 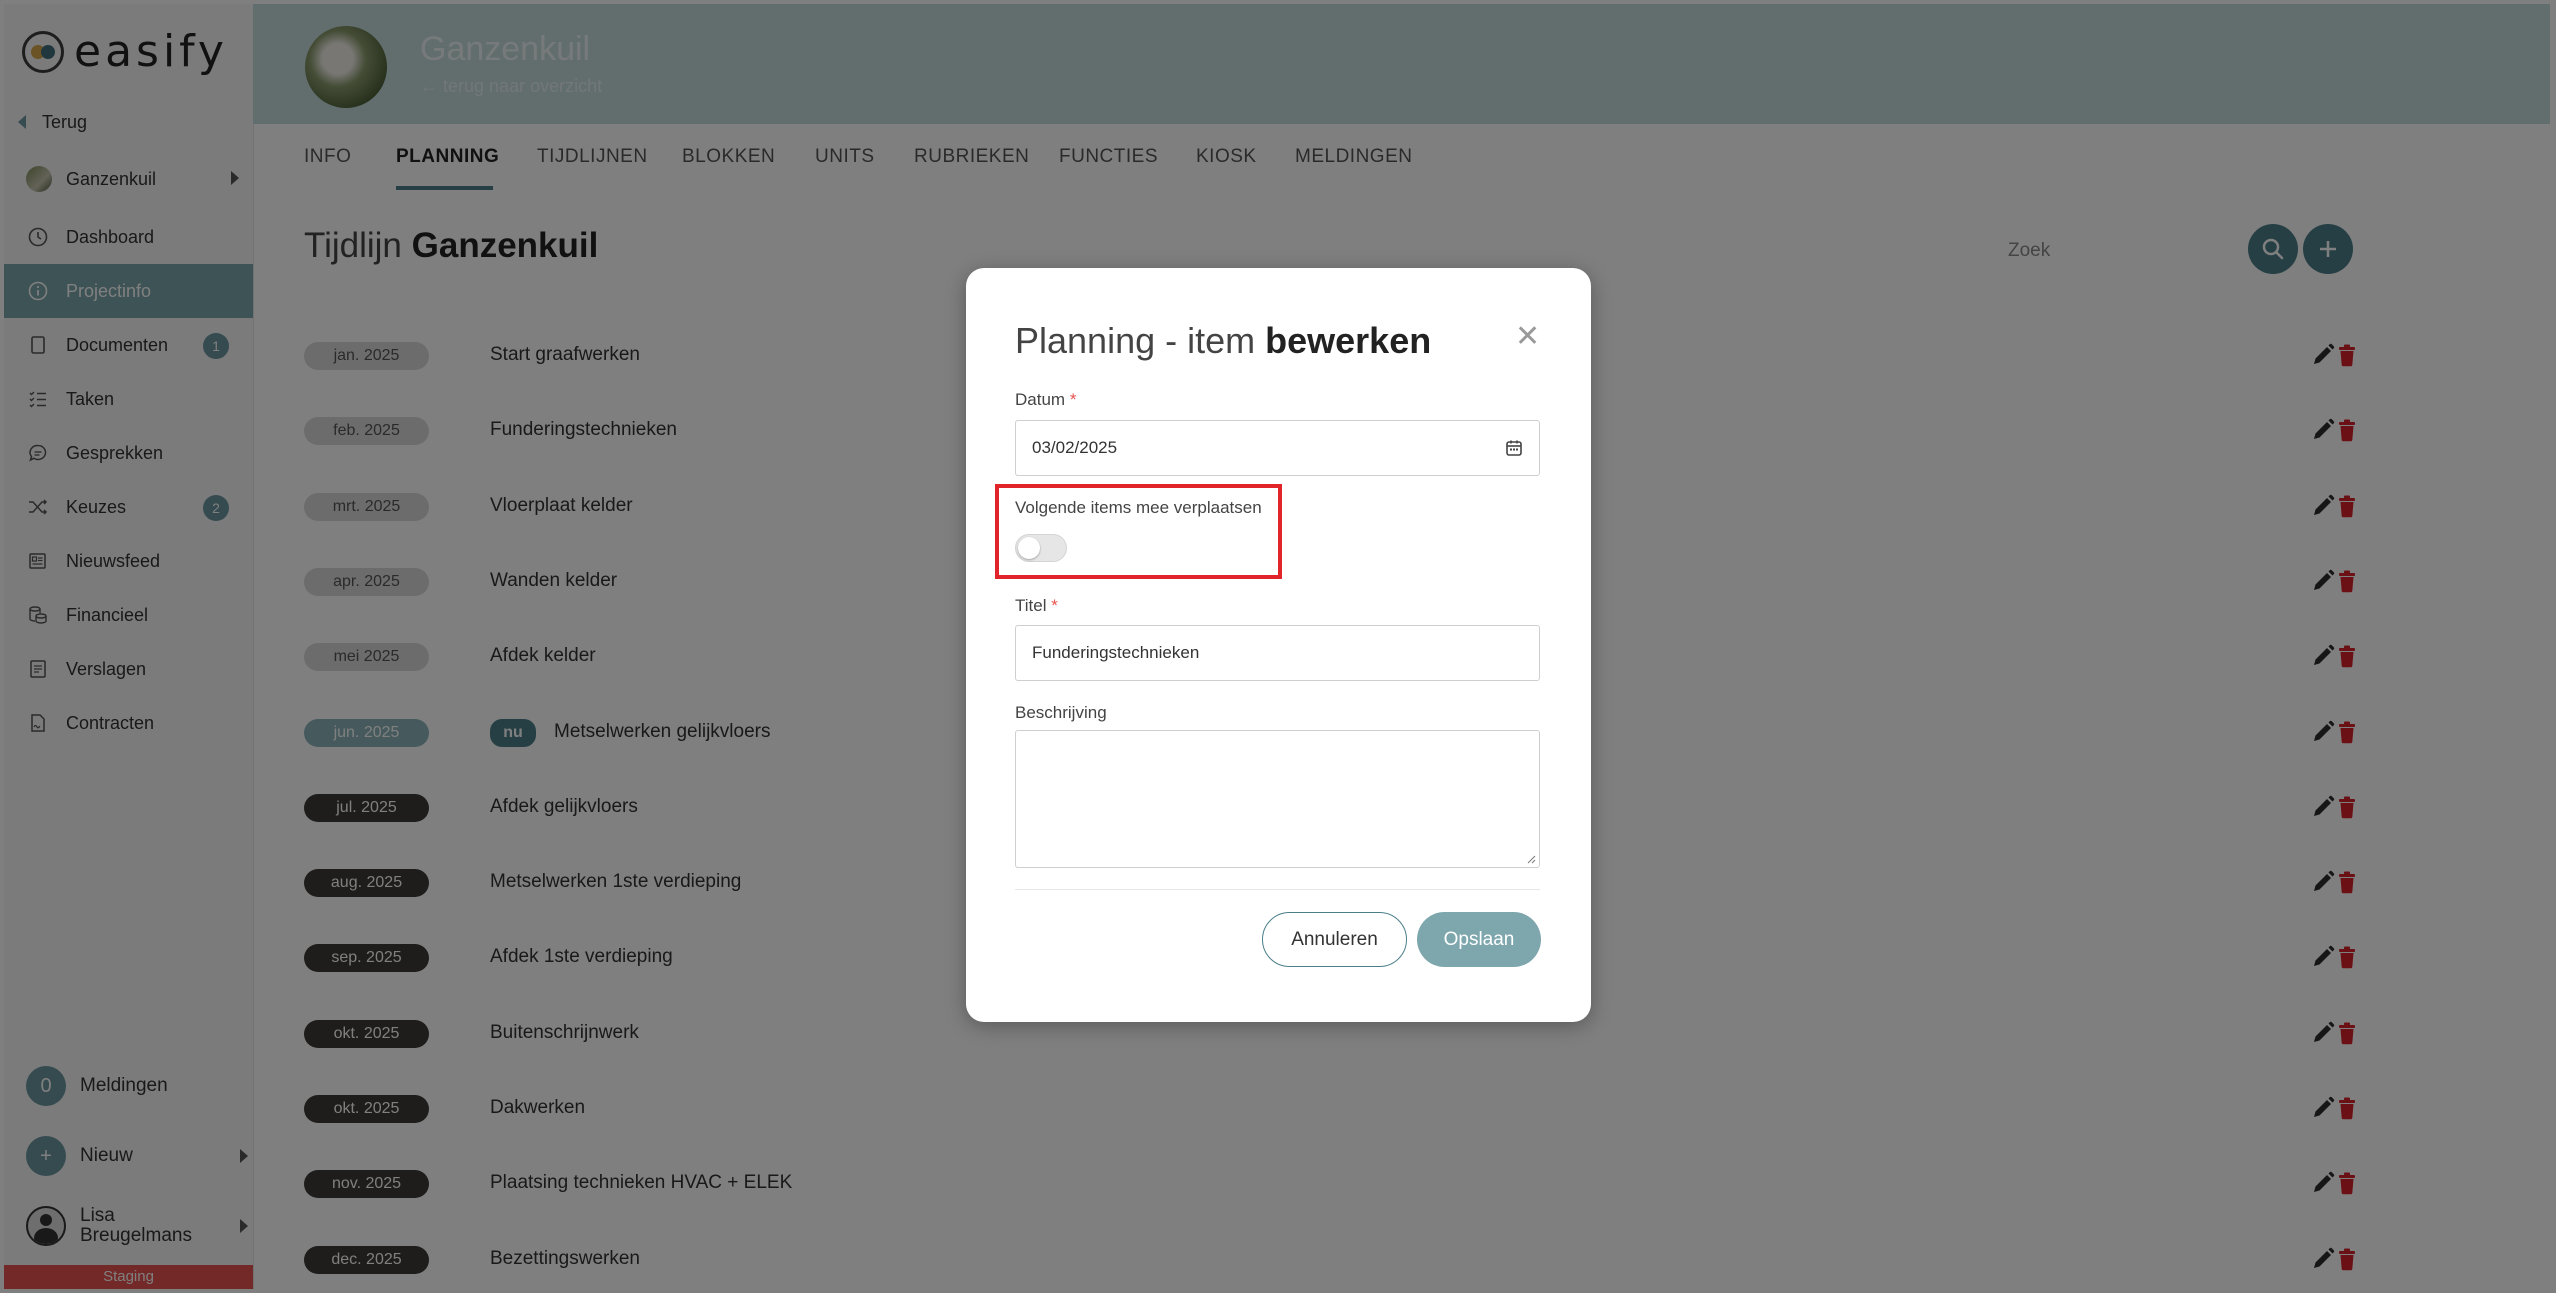 I want to click on date-label: Datum *, so click(x=1045, y=400).